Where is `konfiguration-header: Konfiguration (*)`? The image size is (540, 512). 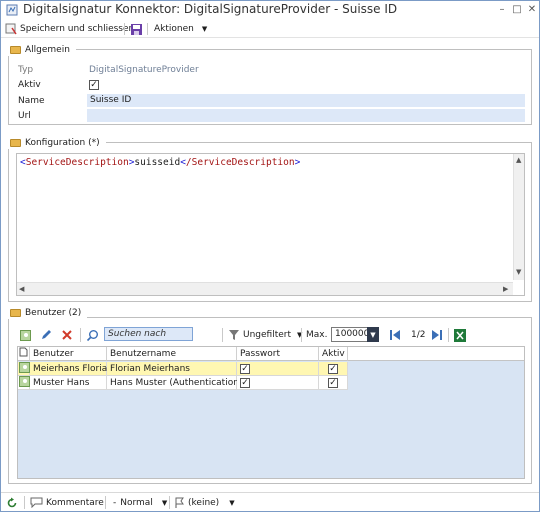
konfiguration-header: Konfiguration (*) is located at coordinates (57, 142).